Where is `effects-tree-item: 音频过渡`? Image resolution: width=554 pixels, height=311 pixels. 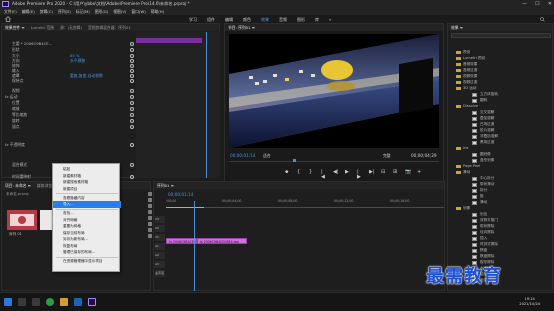 effects-tree-item: 音频过渡 is located at coordinates (470, 70).